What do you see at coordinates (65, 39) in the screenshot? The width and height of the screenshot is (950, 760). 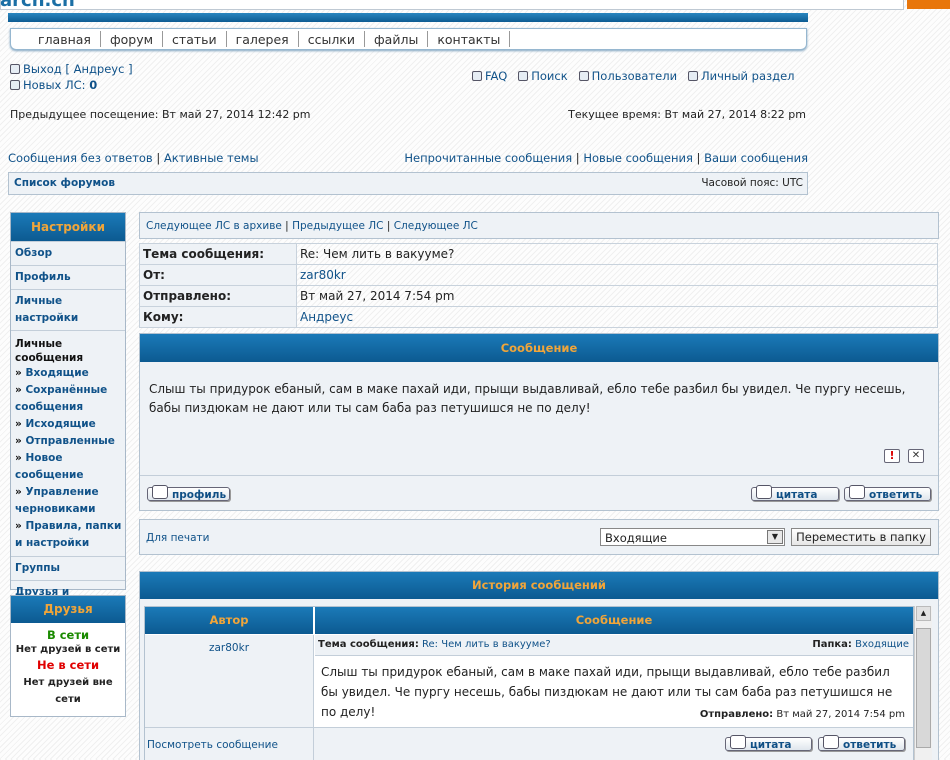 I see `nav-home: главная` at bounding box center [65, 39].